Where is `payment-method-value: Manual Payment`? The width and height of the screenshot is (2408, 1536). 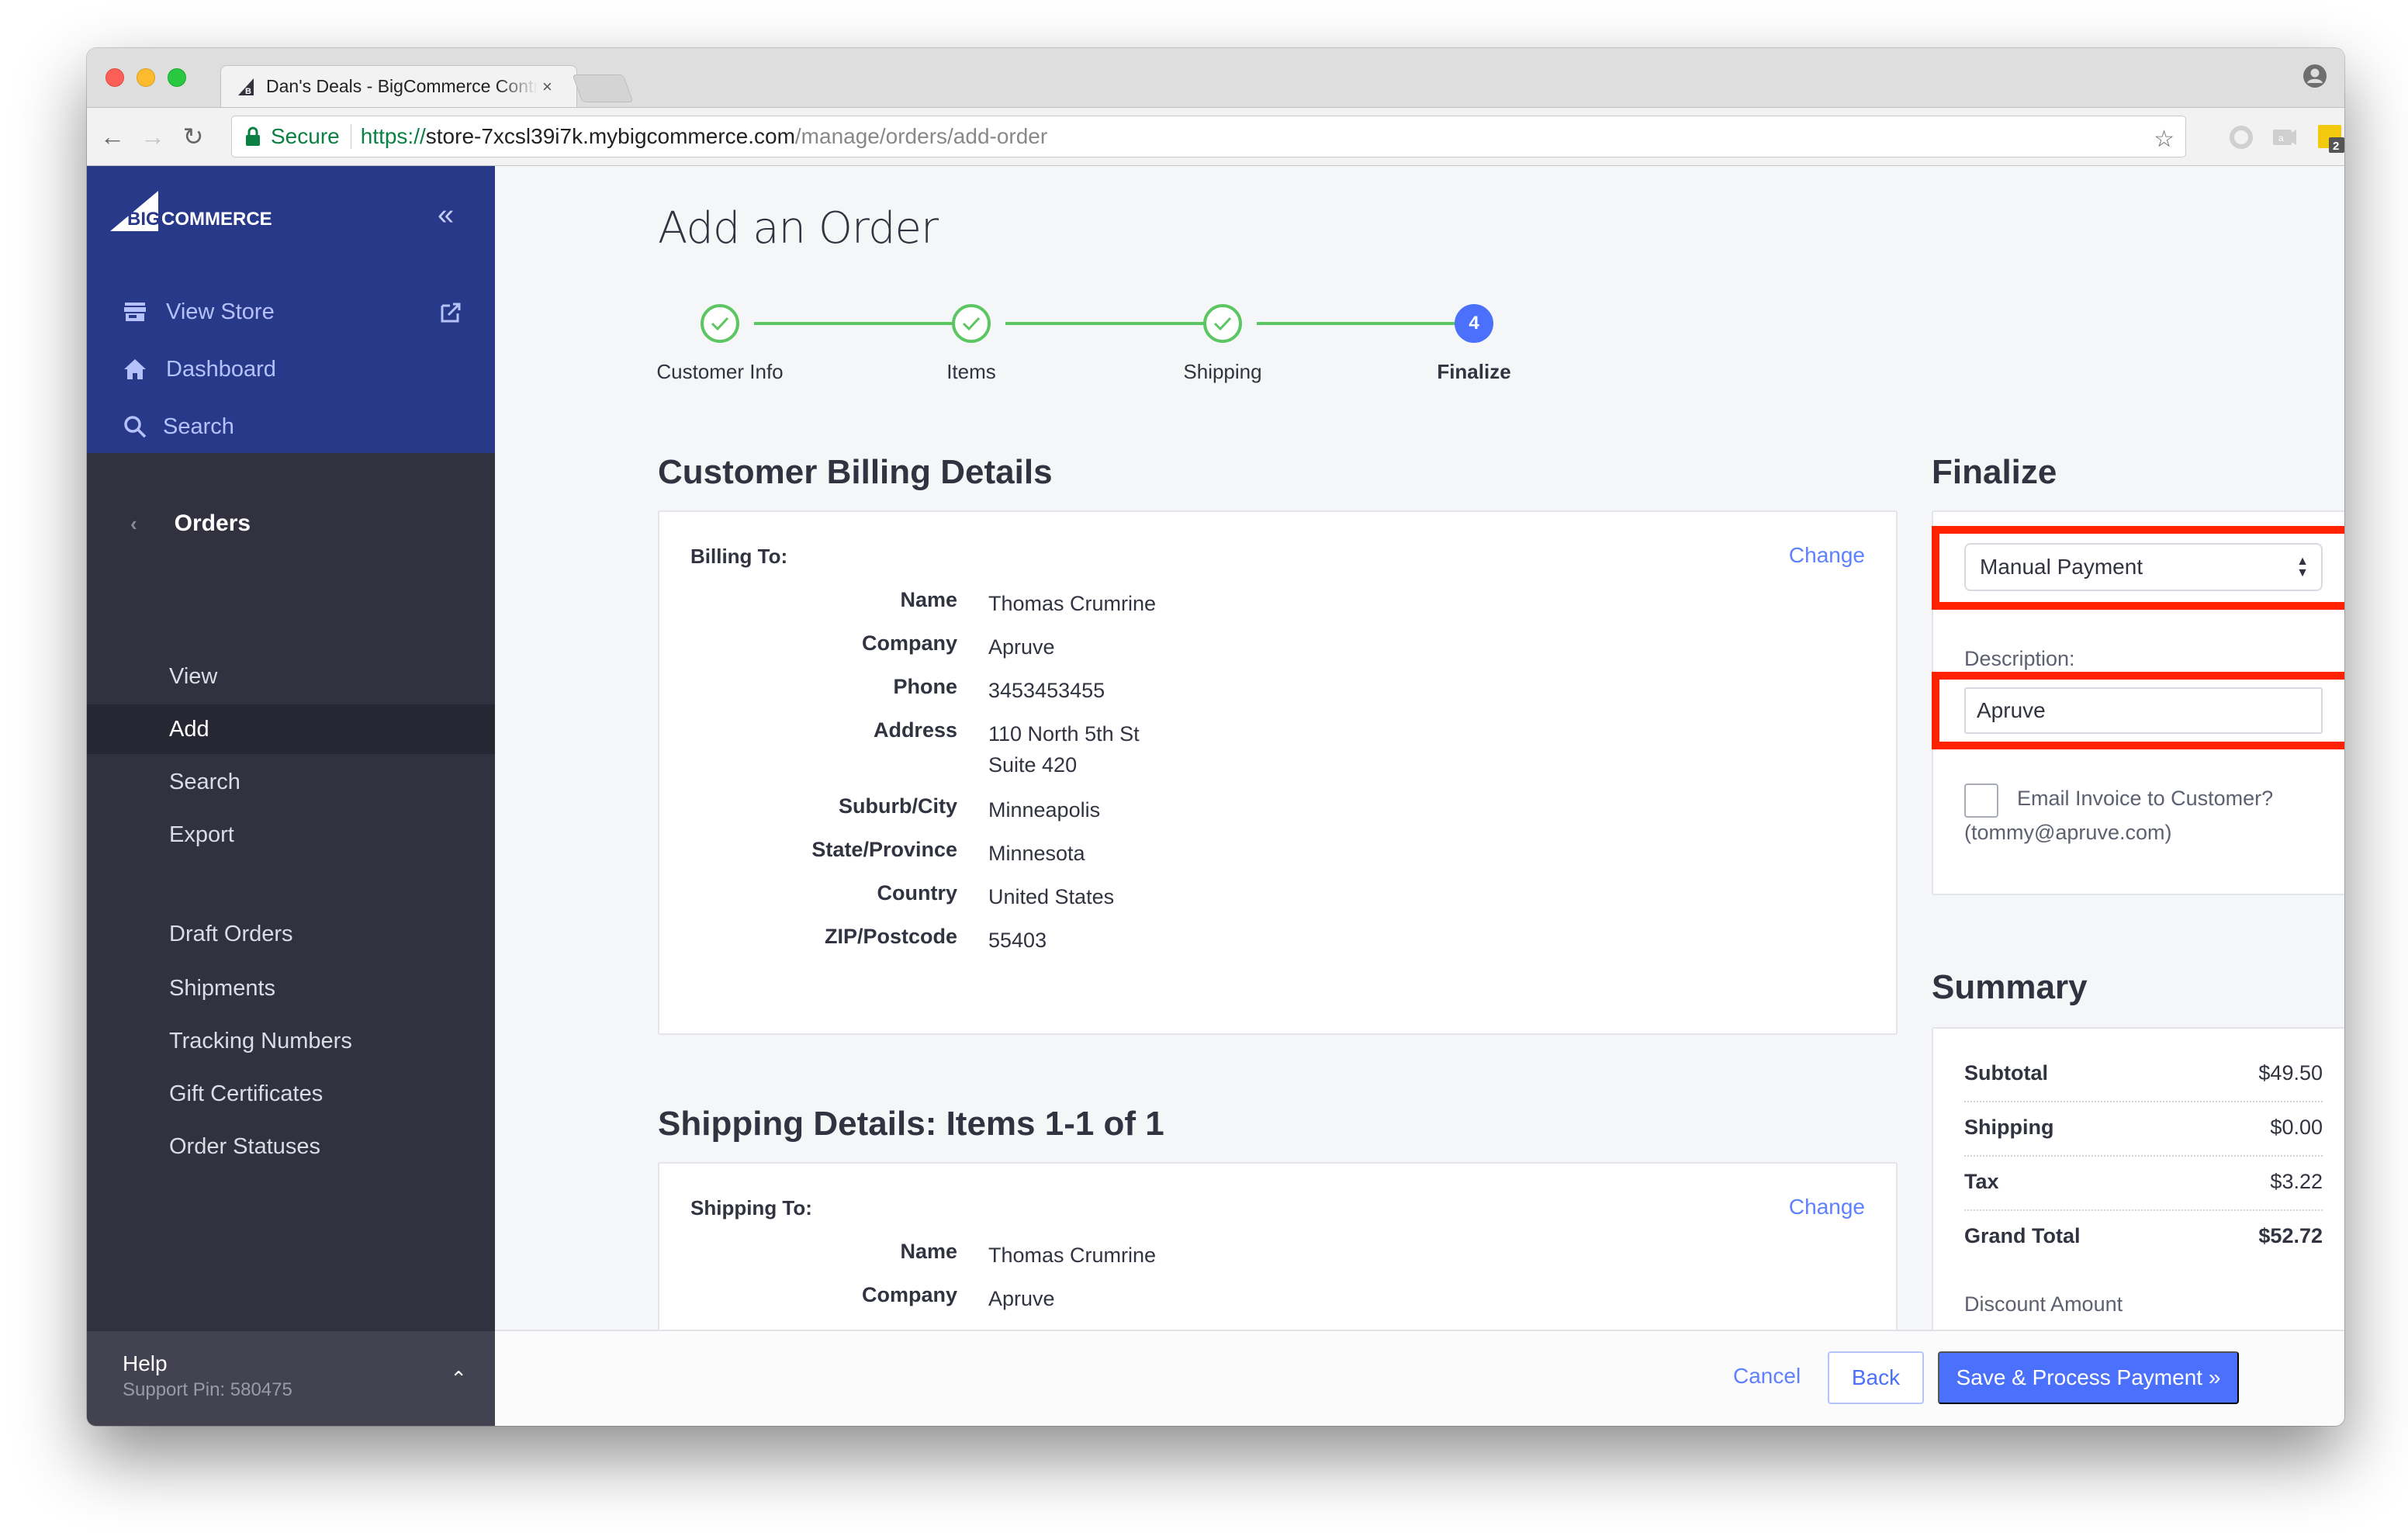
payment-method-value: Manual Payment is located at coordinates (2061, 567).